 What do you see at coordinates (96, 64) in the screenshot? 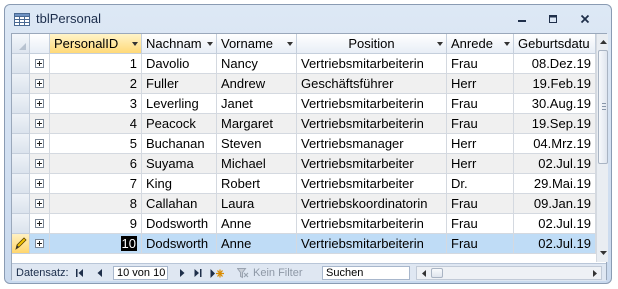
I see `cell-personalid: 1` at bounding box center [96, 64].